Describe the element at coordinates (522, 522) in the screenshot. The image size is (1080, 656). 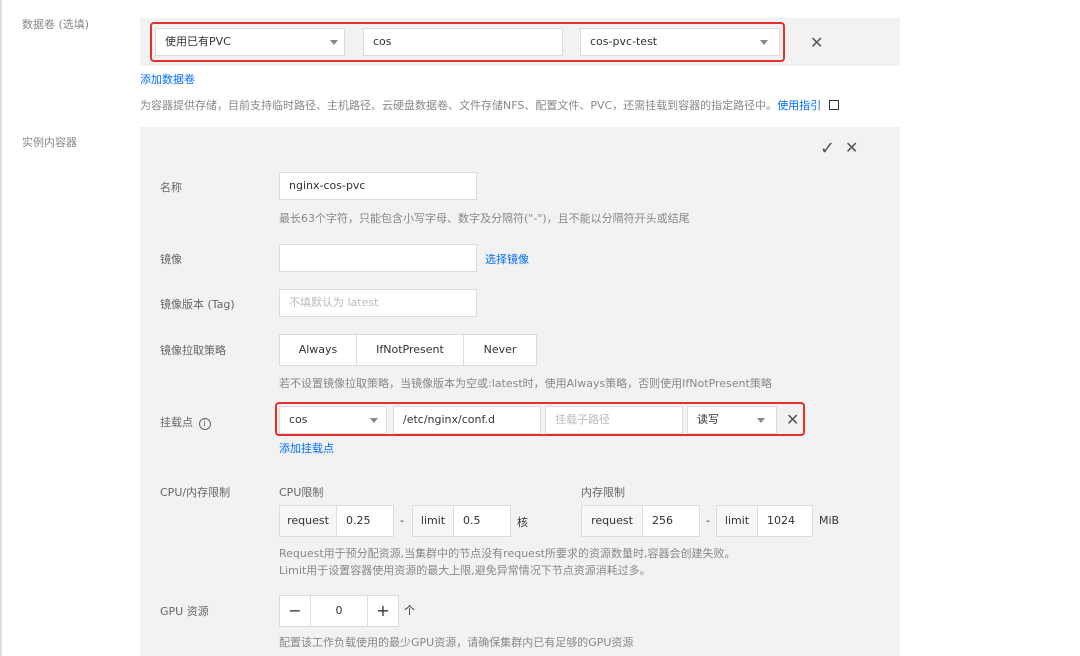
I see `cpu-unit: 核` at that location.